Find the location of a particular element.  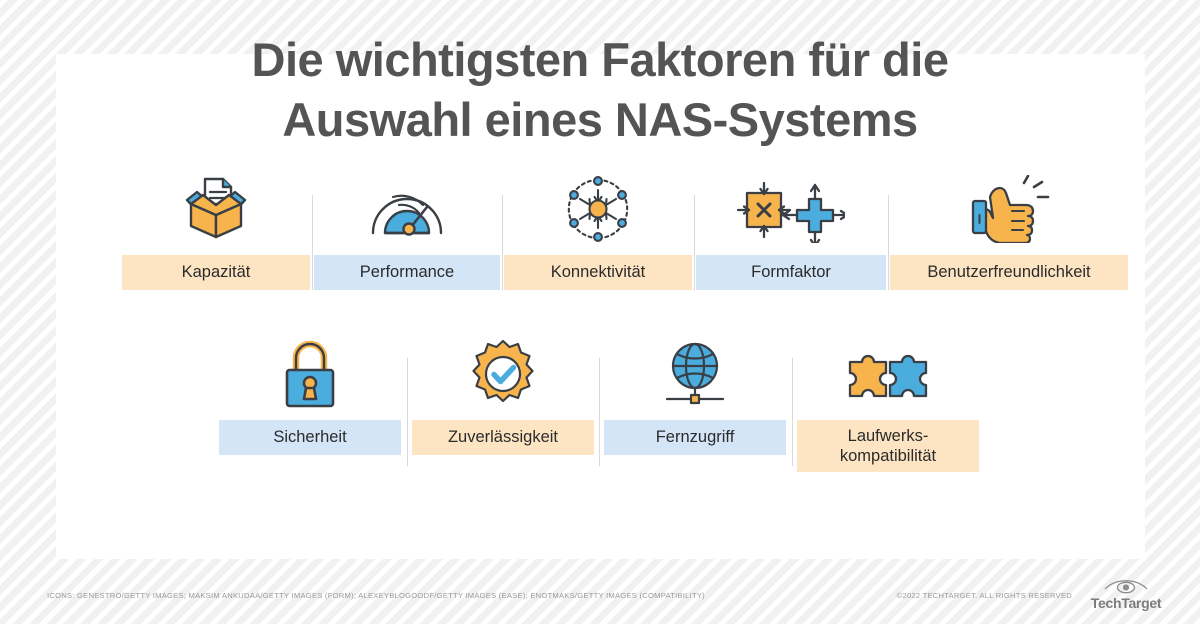

pointing-hand-icon is located at coordinates (1009, 204).